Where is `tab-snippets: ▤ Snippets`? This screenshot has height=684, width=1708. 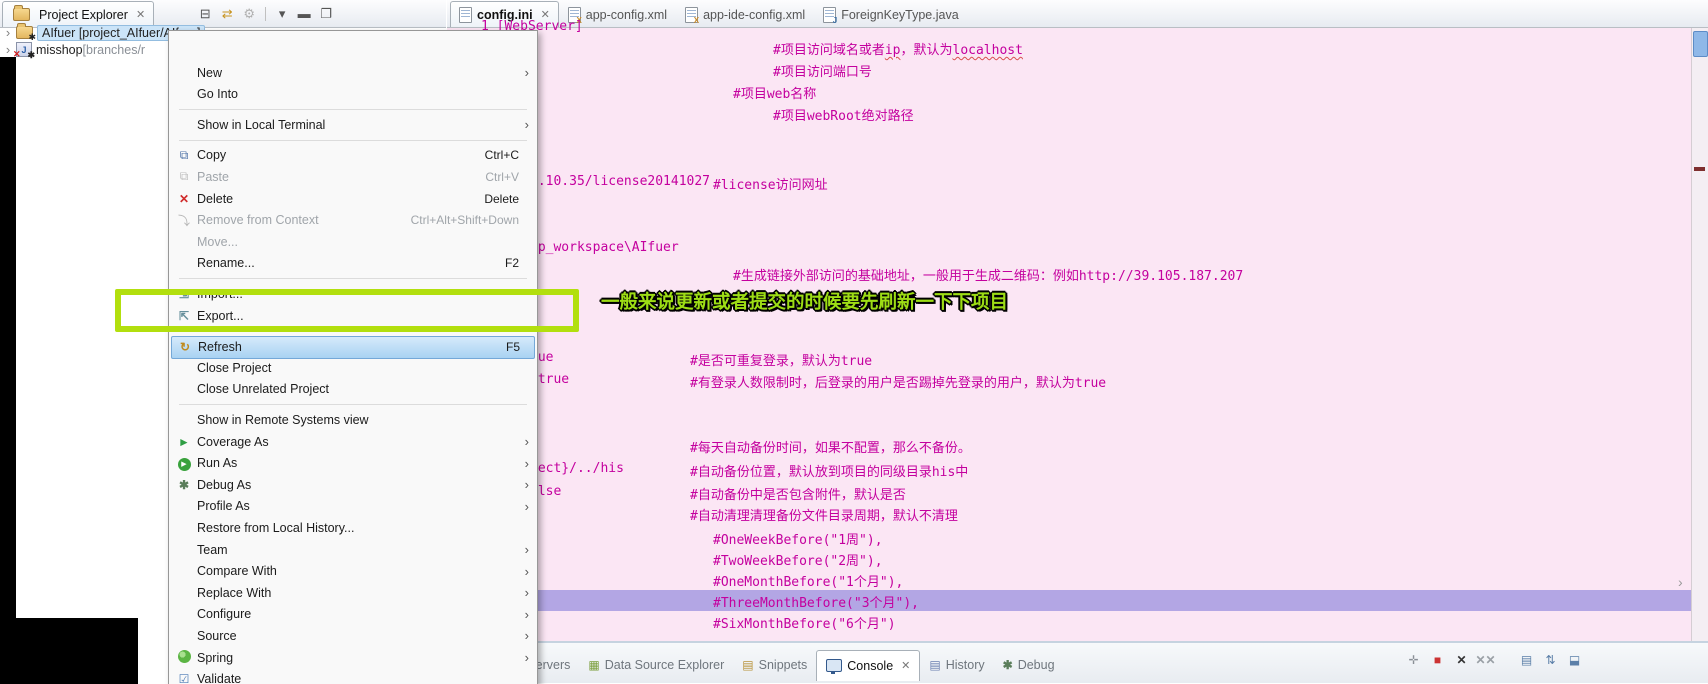
tab-snippets: ▤ Snippets is located at coordinates (774, 665).